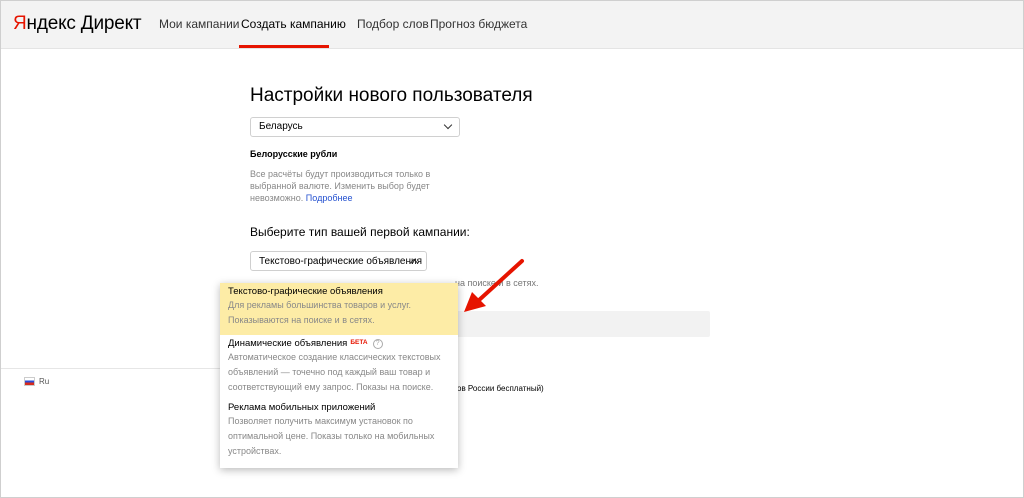 Image resolution: width=1024 pixels, height=498 pixels. What do you see at coordinates (494, 285) in the screenshot?
I see `annotation-arrow-icon` at bounding box center [494, 285].